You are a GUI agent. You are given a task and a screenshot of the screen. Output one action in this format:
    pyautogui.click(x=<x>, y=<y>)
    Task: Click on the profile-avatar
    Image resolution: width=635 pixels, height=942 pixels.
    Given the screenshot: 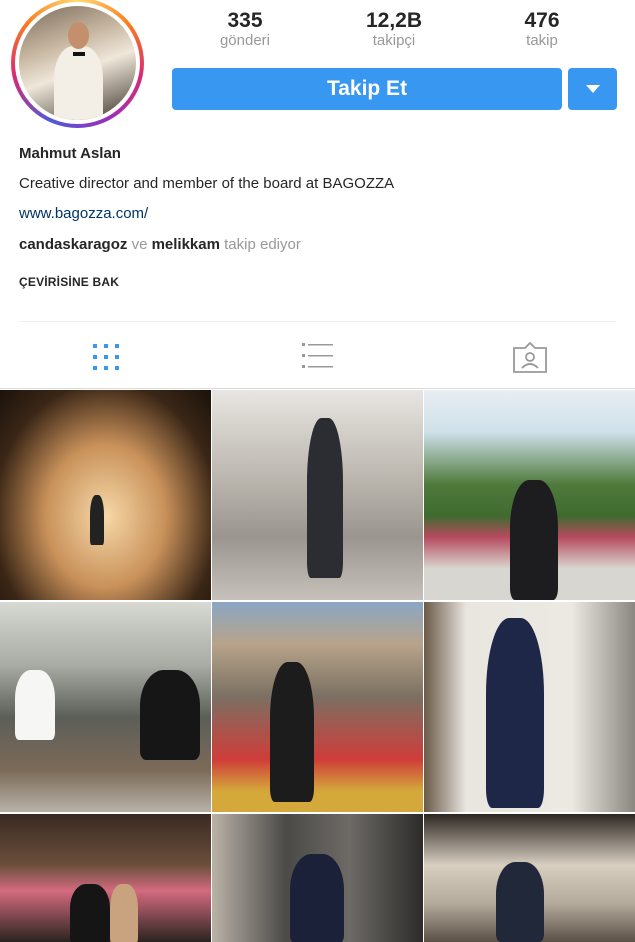 What is the action you would take?
    pyautogui.click(x=77, y=64)
    